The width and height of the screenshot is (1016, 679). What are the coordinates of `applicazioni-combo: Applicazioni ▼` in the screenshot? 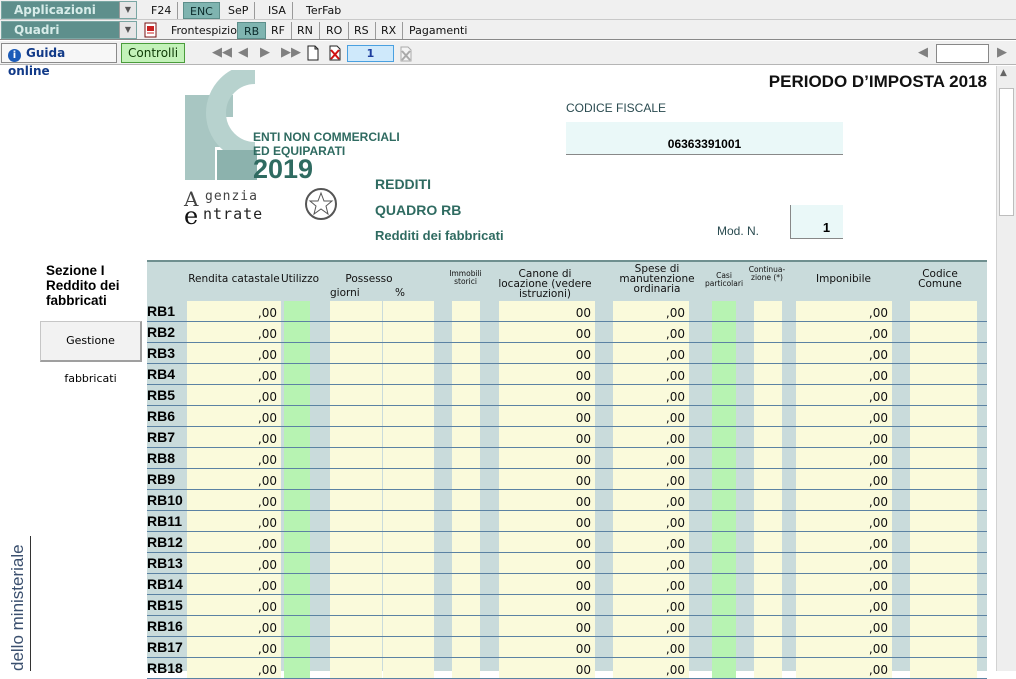 It's located at (69, 10).